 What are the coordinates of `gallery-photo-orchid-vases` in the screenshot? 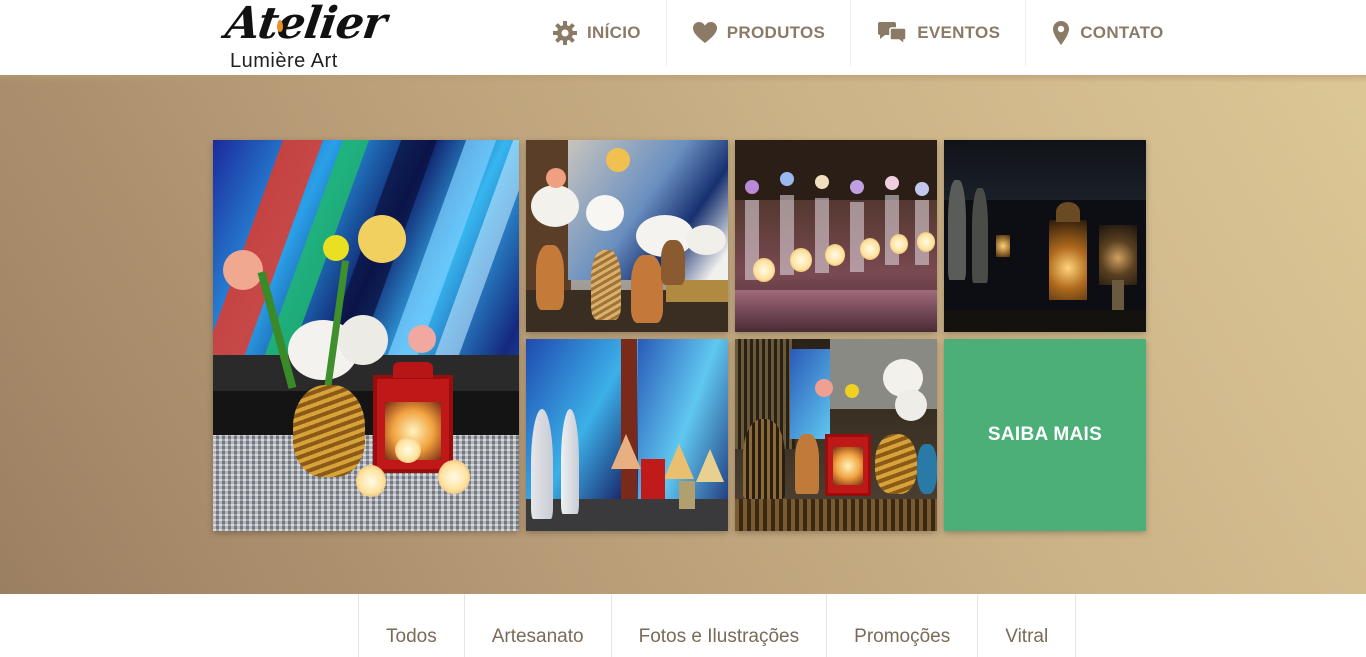 It's located at (627, 236).